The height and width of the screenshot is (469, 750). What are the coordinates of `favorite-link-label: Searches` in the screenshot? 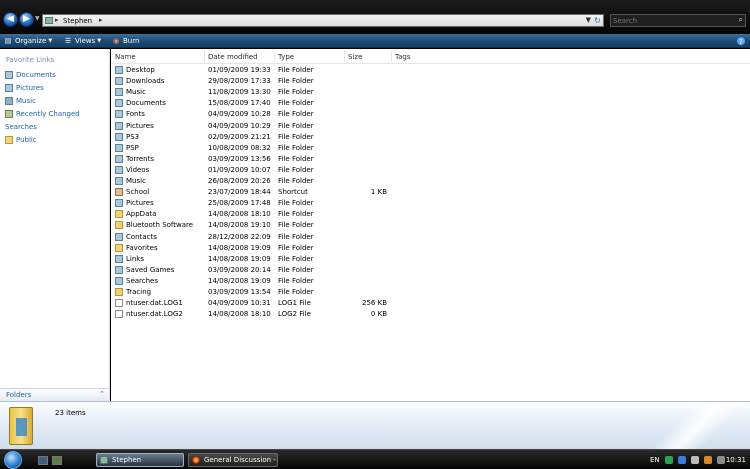 It's located at (21, 127).